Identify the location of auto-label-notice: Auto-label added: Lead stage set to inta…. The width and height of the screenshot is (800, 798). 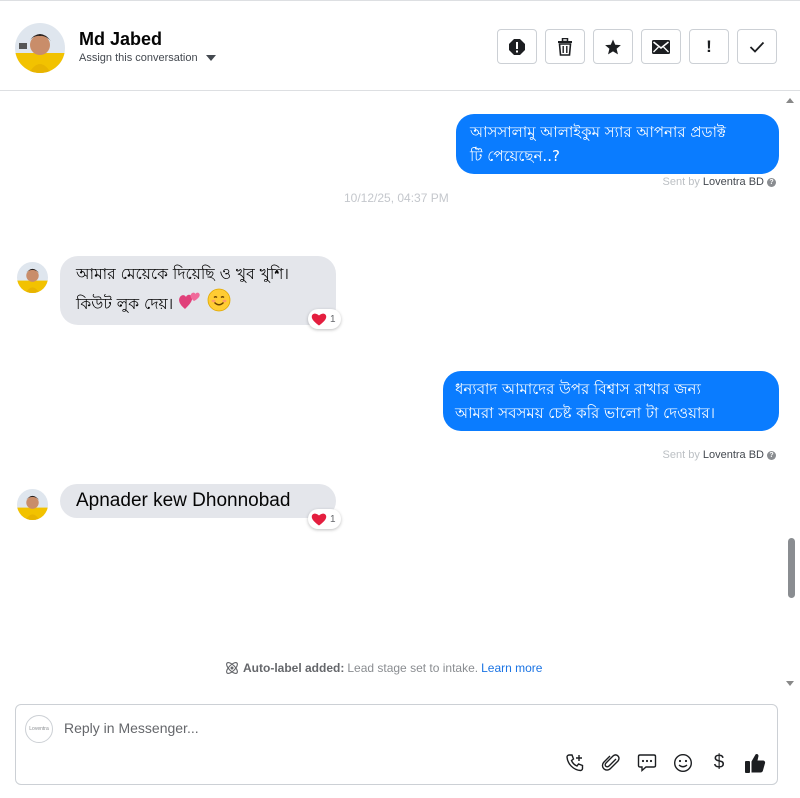
(383, 668).